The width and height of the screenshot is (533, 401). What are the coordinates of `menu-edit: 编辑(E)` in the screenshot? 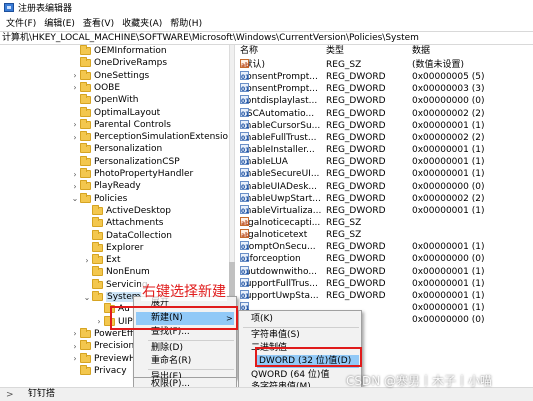 It's located at (59, 22).